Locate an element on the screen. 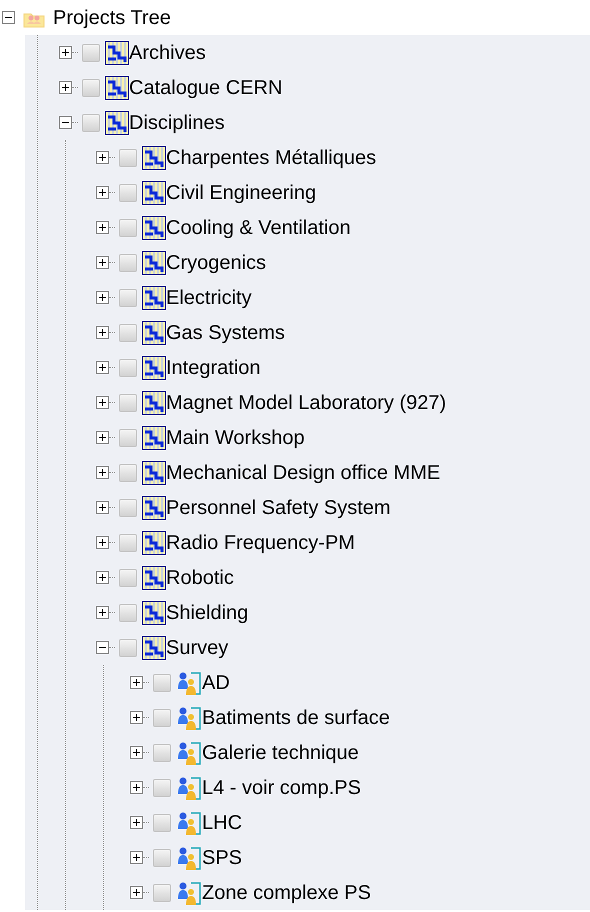  tree-item: Archives is located at coordinates (167, 52).